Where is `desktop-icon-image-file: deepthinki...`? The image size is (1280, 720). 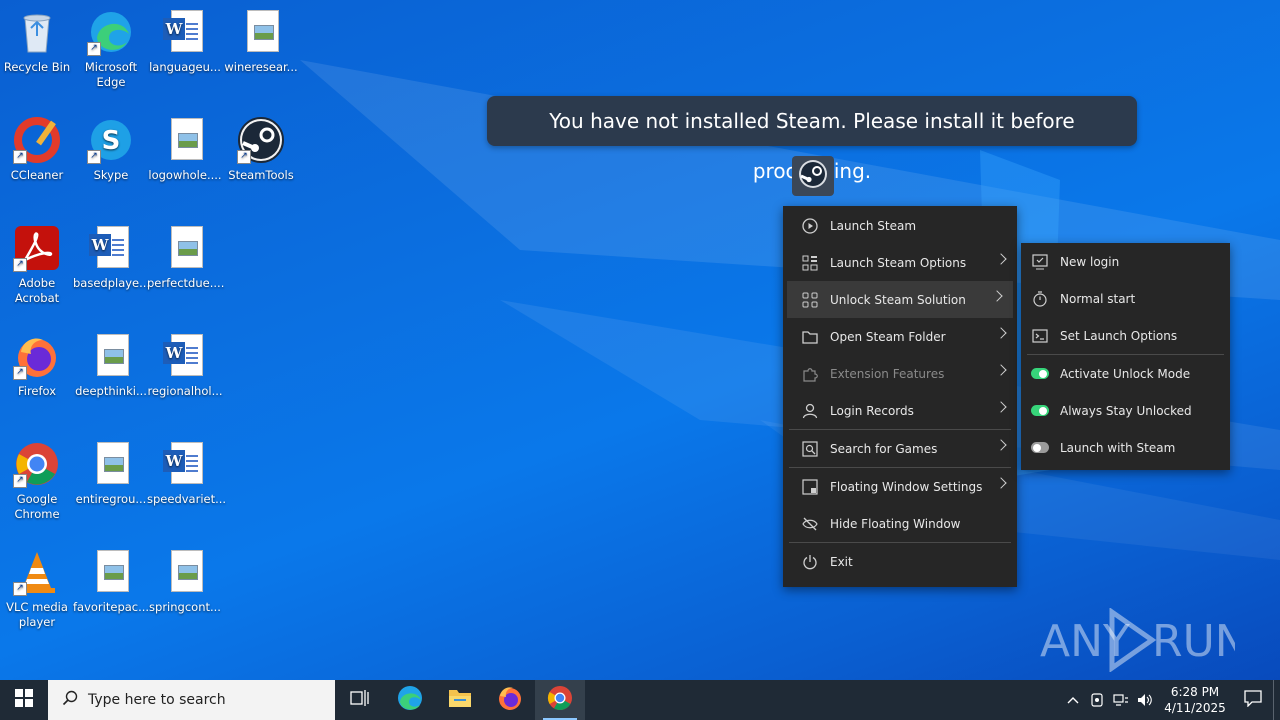 desktop-icon-image-file: deepthinki... is located at coordinates (111, 365).